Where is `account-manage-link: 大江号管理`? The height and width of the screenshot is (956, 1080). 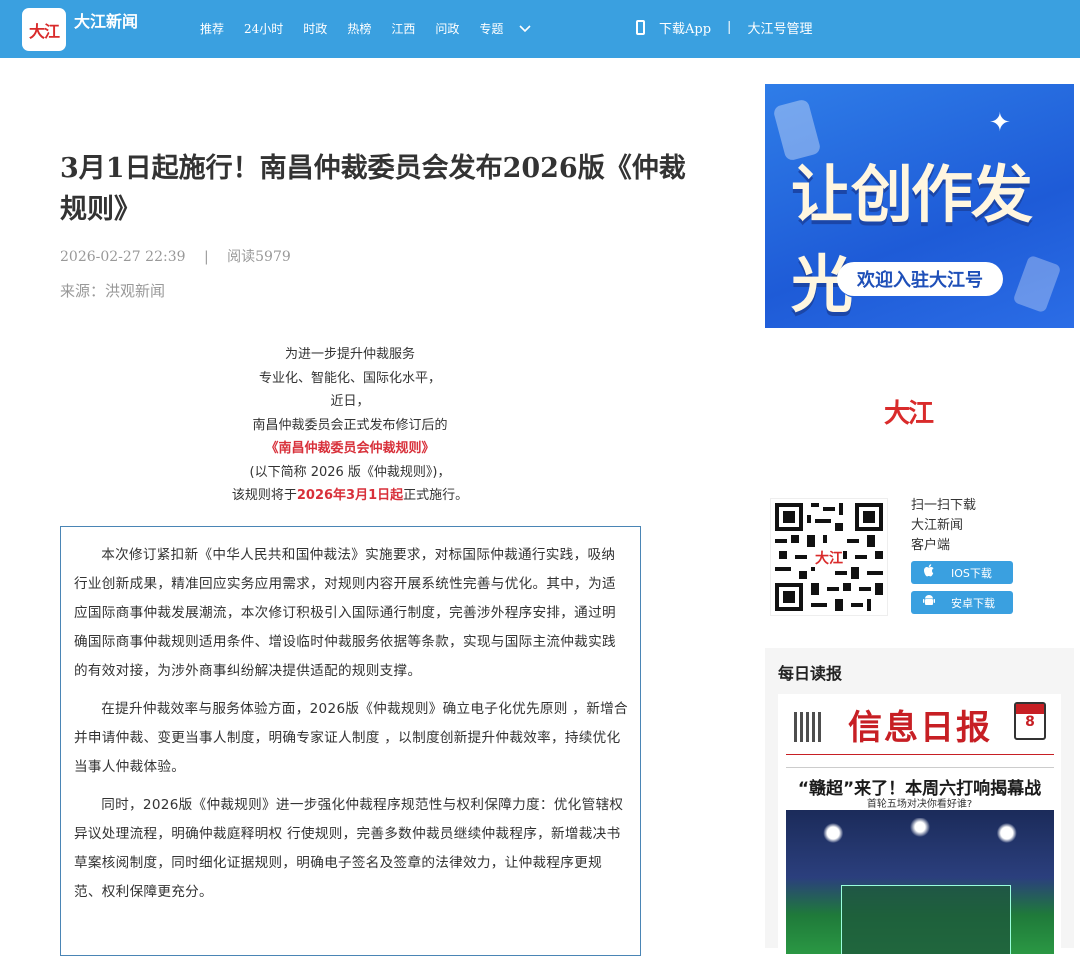
account-manage-link: 大江号管理 is located at coordinates (779, 27).